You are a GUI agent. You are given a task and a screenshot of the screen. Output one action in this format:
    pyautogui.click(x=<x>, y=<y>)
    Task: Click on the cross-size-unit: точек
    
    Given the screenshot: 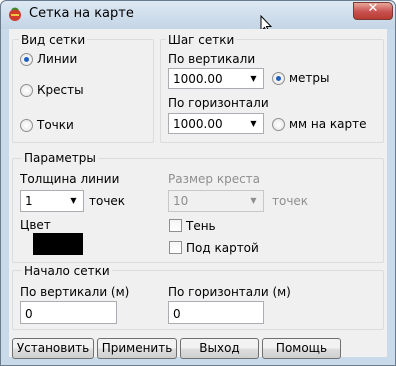 What is the action you would take?
    pyautogui.click(x=290, y=201)
    